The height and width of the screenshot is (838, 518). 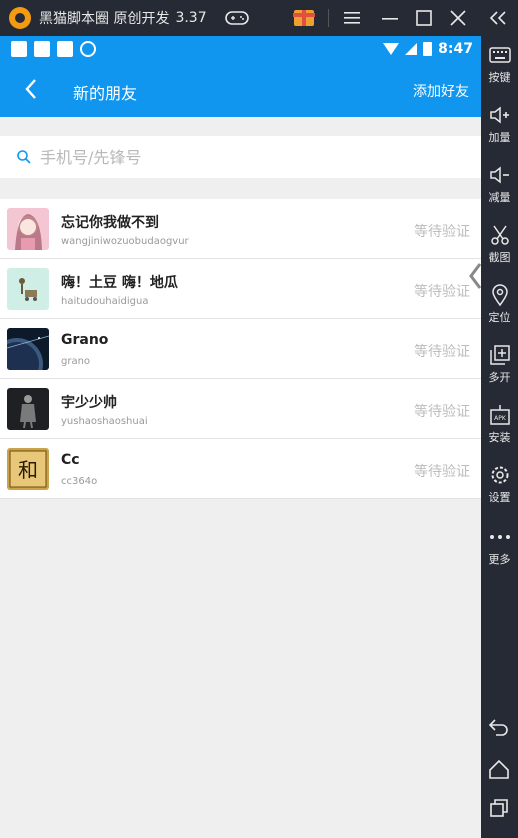 I want to click on friend-row: 宇少少帅 yushaoshaoshuai 等待验证, so click(x=240, y=409).